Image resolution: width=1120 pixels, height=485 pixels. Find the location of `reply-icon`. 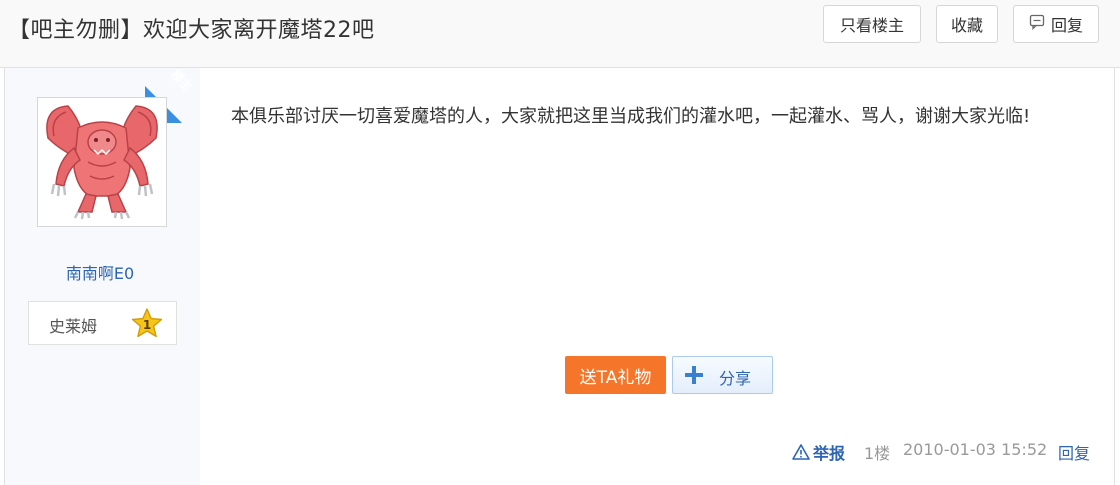

reply-icon is located at coordinates (1037, 24).